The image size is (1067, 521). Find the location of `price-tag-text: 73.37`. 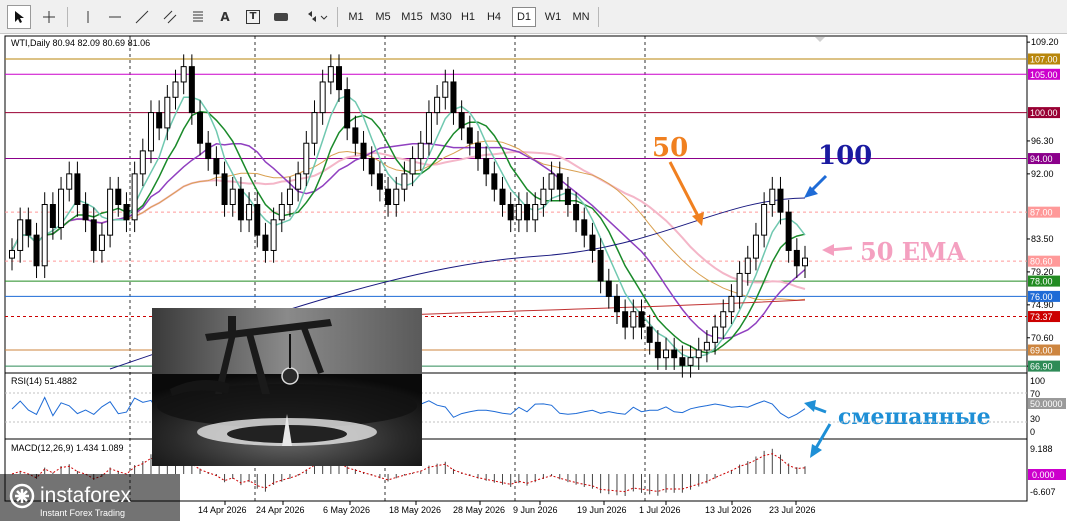

price-tag-text: 73.37 is located at coordinates (1041, 317).